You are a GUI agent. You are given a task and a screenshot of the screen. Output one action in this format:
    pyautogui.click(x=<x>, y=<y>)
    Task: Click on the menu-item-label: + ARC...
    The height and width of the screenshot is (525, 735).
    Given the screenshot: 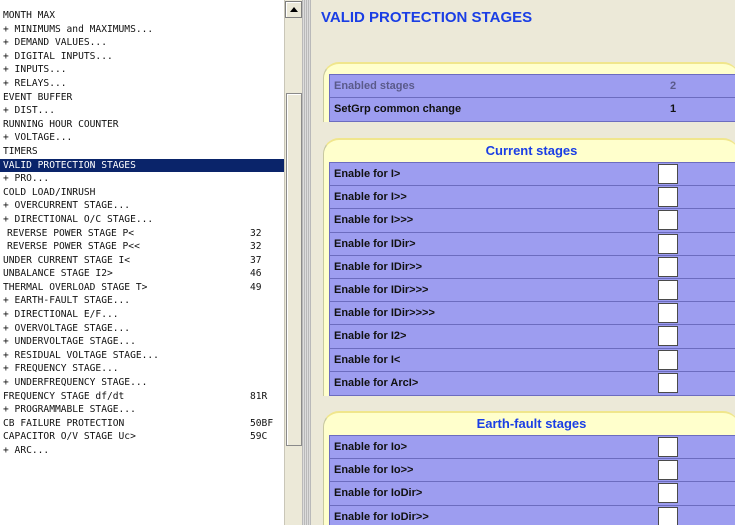 What is the action you would take?
    pyautogui.click(x=26, y=450)
    